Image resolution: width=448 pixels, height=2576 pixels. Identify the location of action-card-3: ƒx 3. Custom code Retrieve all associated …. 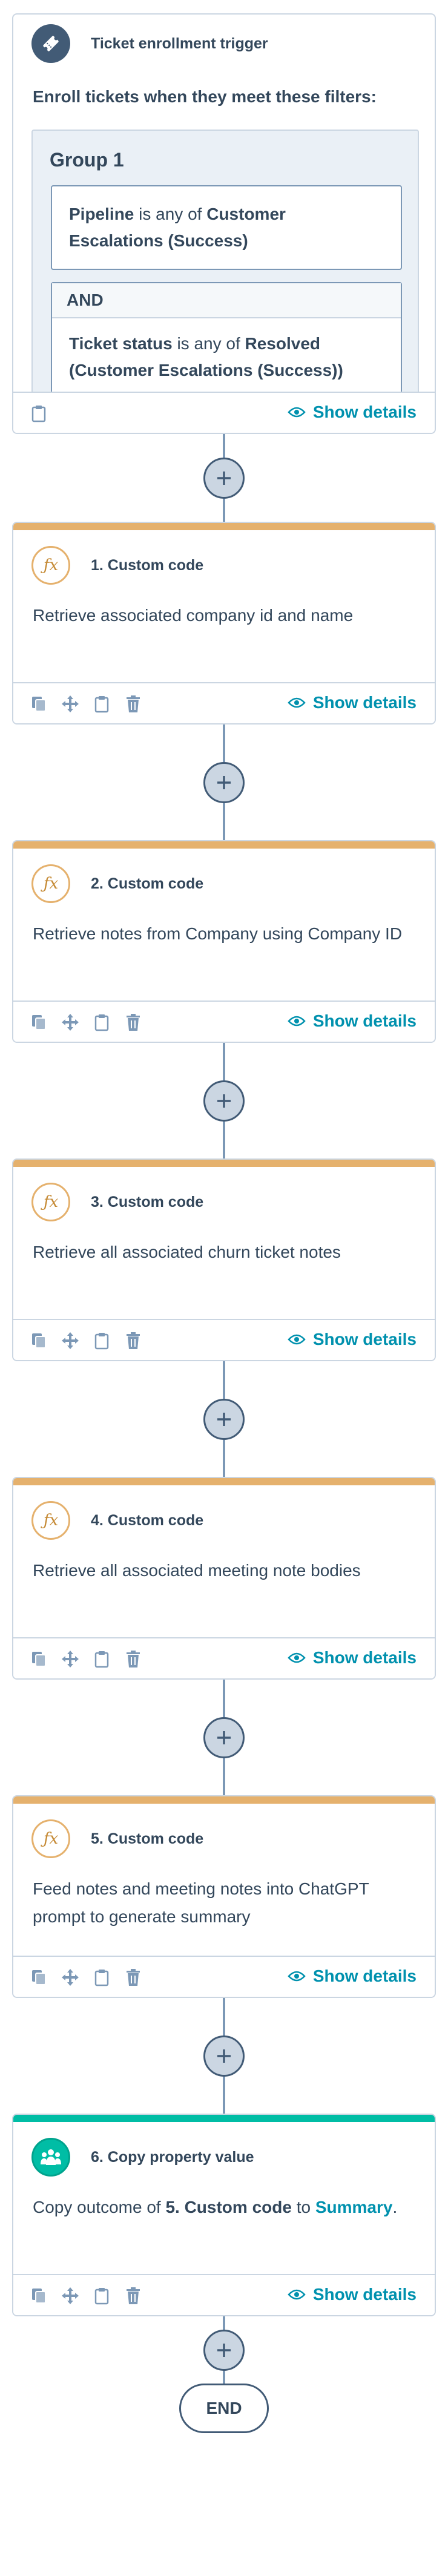
(224, 1259).